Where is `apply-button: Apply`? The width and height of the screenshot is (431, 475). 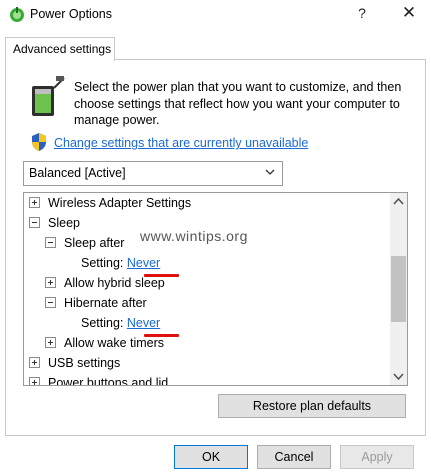
apply-button: Apply is located at coordinates (377, 457).